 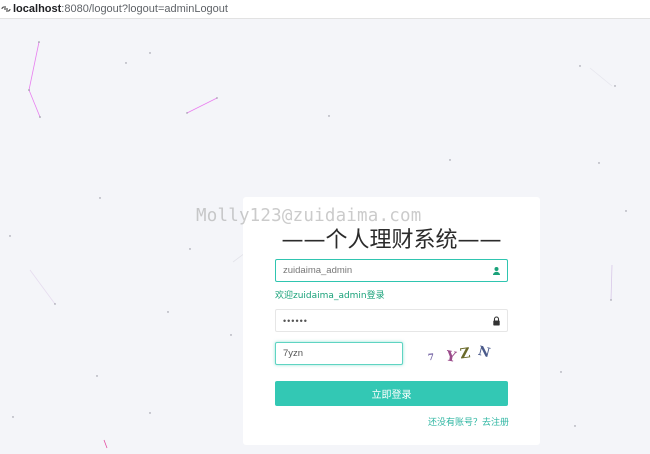 What do you see at coordinates (330, 296) in the screenshot?
I see `welcome-message: 欢迎zuidaima_admin登录` at bounding box center [330, 296].